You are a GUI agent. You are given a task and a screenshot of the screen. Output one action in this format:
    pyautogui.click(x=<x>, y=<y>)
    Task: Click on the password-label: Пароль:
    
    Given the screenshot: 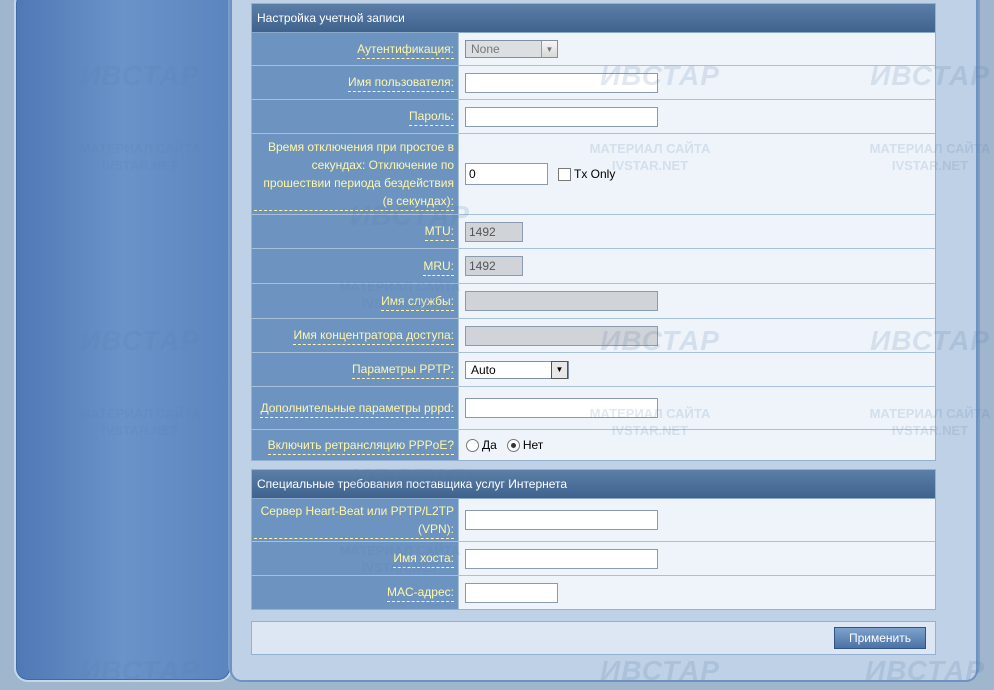 What is the action you would take?
    pyautogui.click(x=431, y=116)
    